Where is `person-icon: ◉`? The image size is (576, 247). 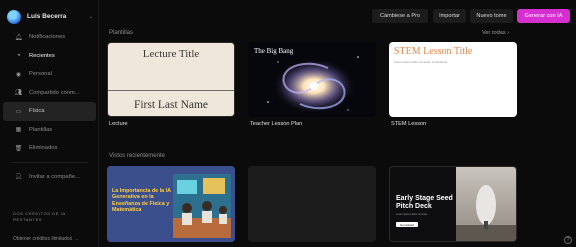 person-icon: ◉ is located at coordinates (18, 74).